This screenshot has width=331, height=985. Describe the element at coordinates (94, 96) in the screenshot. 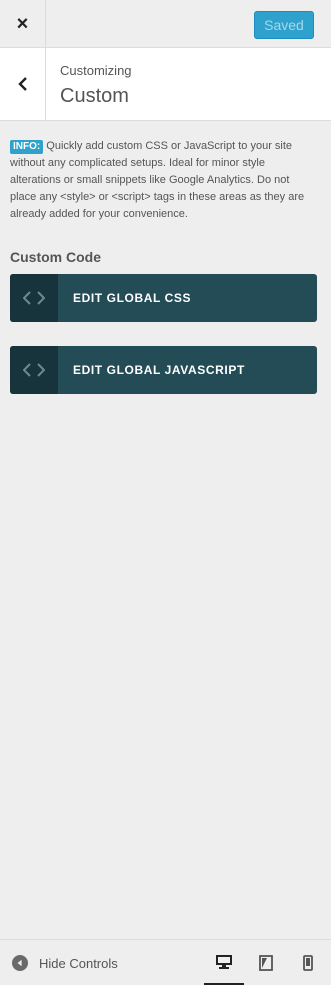

I see `section-title: Custom` at that location.